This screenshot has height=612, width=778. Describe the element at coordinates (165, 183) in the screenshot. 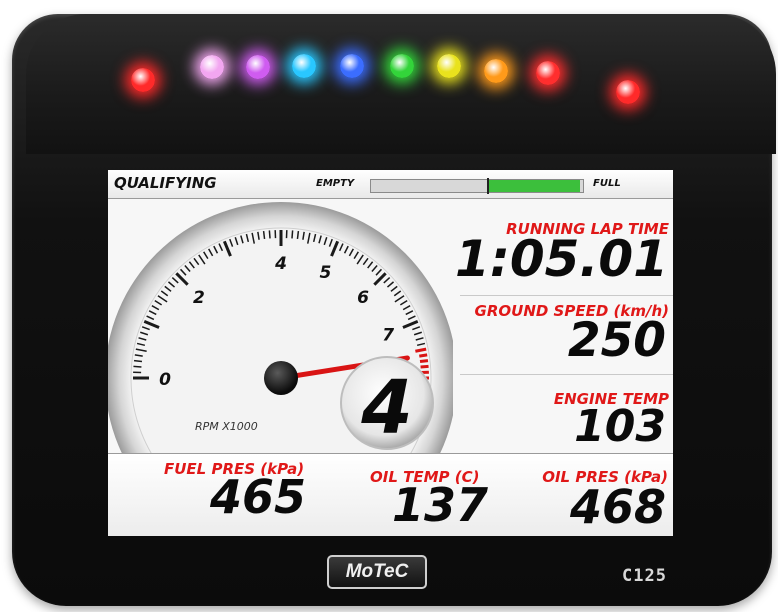

I see `session-label: QUALIFYING` at that location.